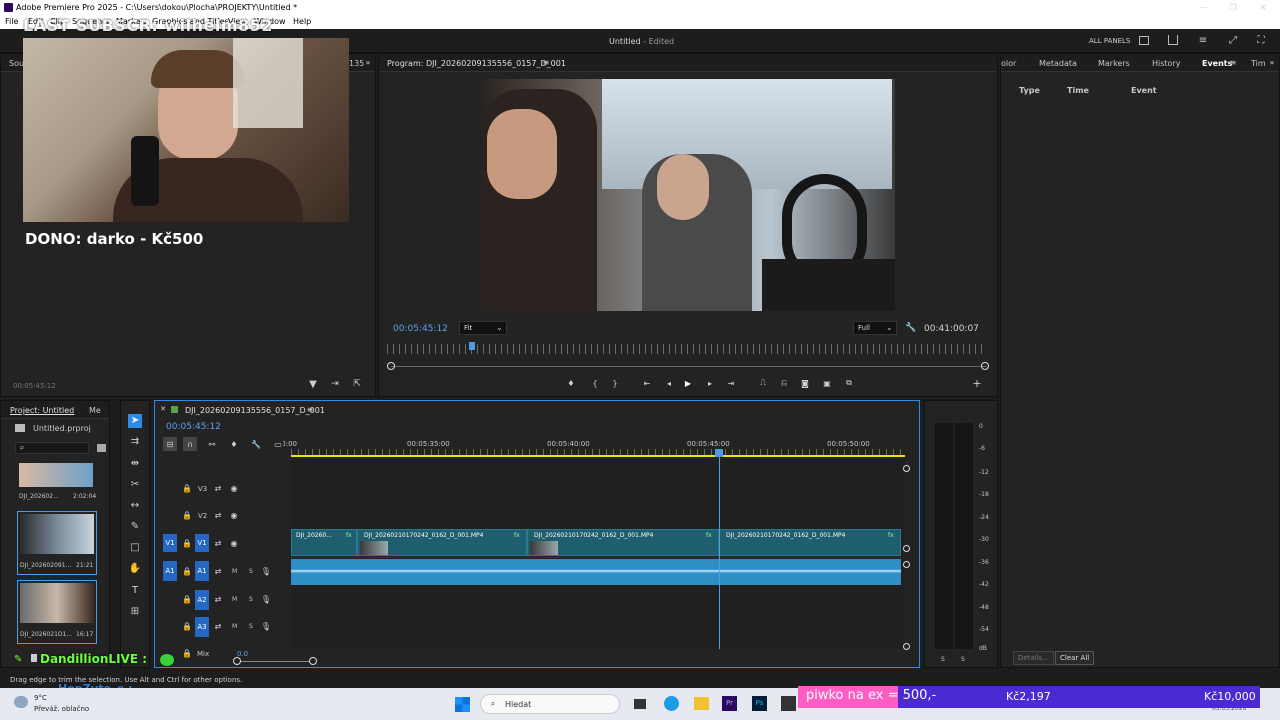 This screenshot has height=720, width=1280. What do you see at coordinates (234, 515) in the screenshot?
I see `eye-icon: ◉` at bounding box center [234, 515].